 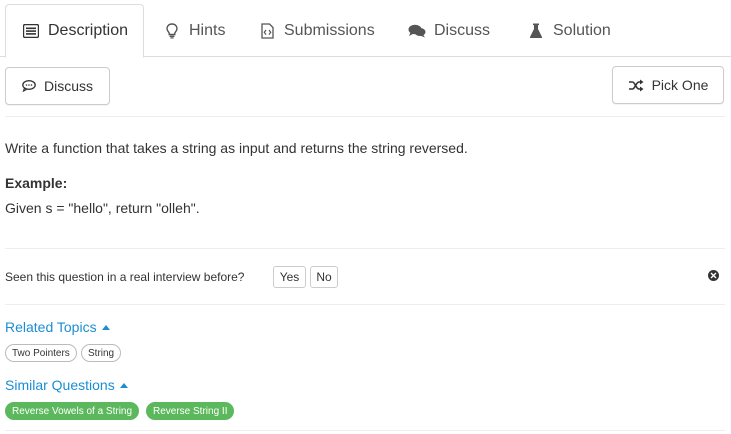 What do you see at coordinates (51, 327) in the screenshot?
I see `related-topics-heading: Related Topics` at bounding box center [51, 327].